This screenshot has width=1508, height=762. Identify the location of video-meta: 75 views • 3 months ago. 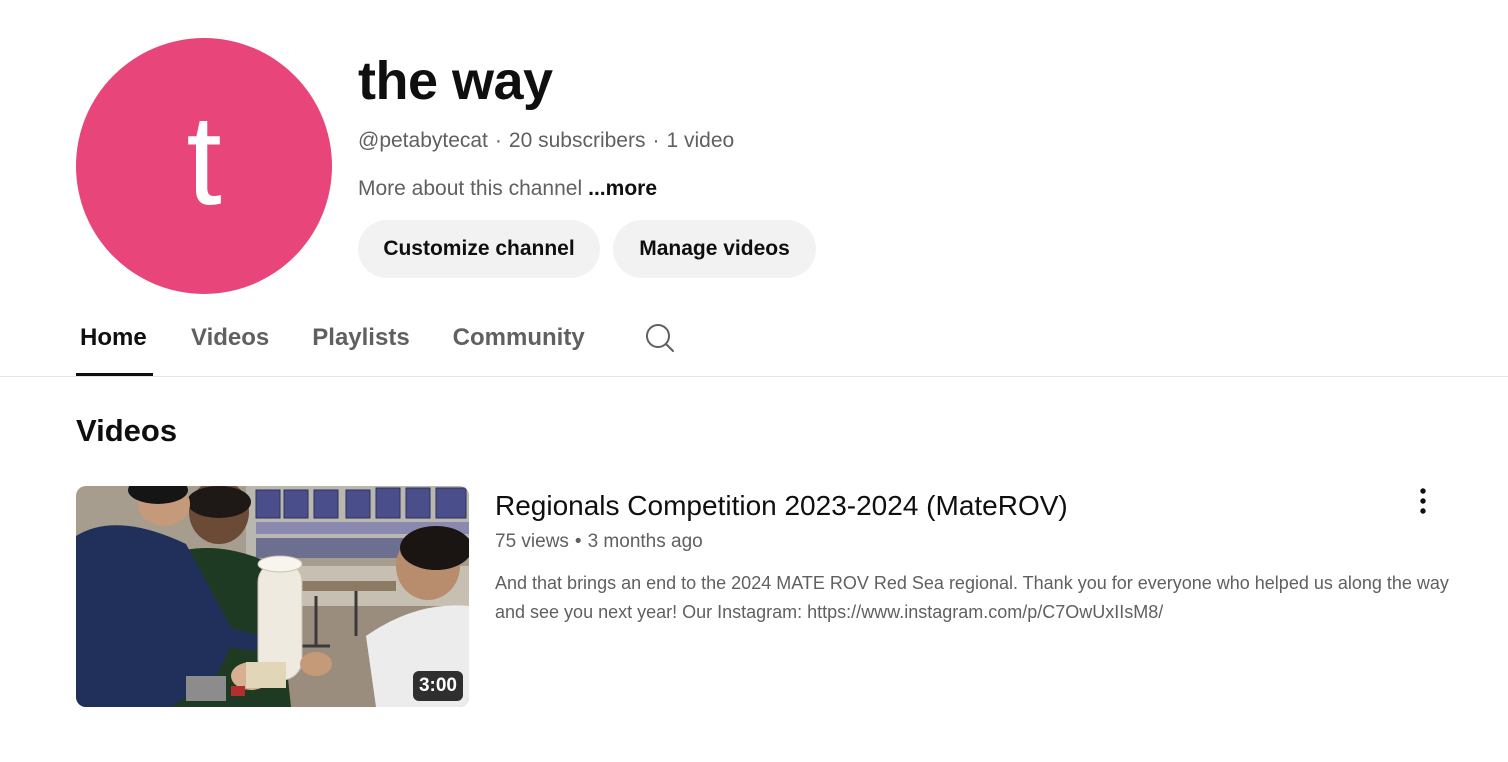
(599, 542).